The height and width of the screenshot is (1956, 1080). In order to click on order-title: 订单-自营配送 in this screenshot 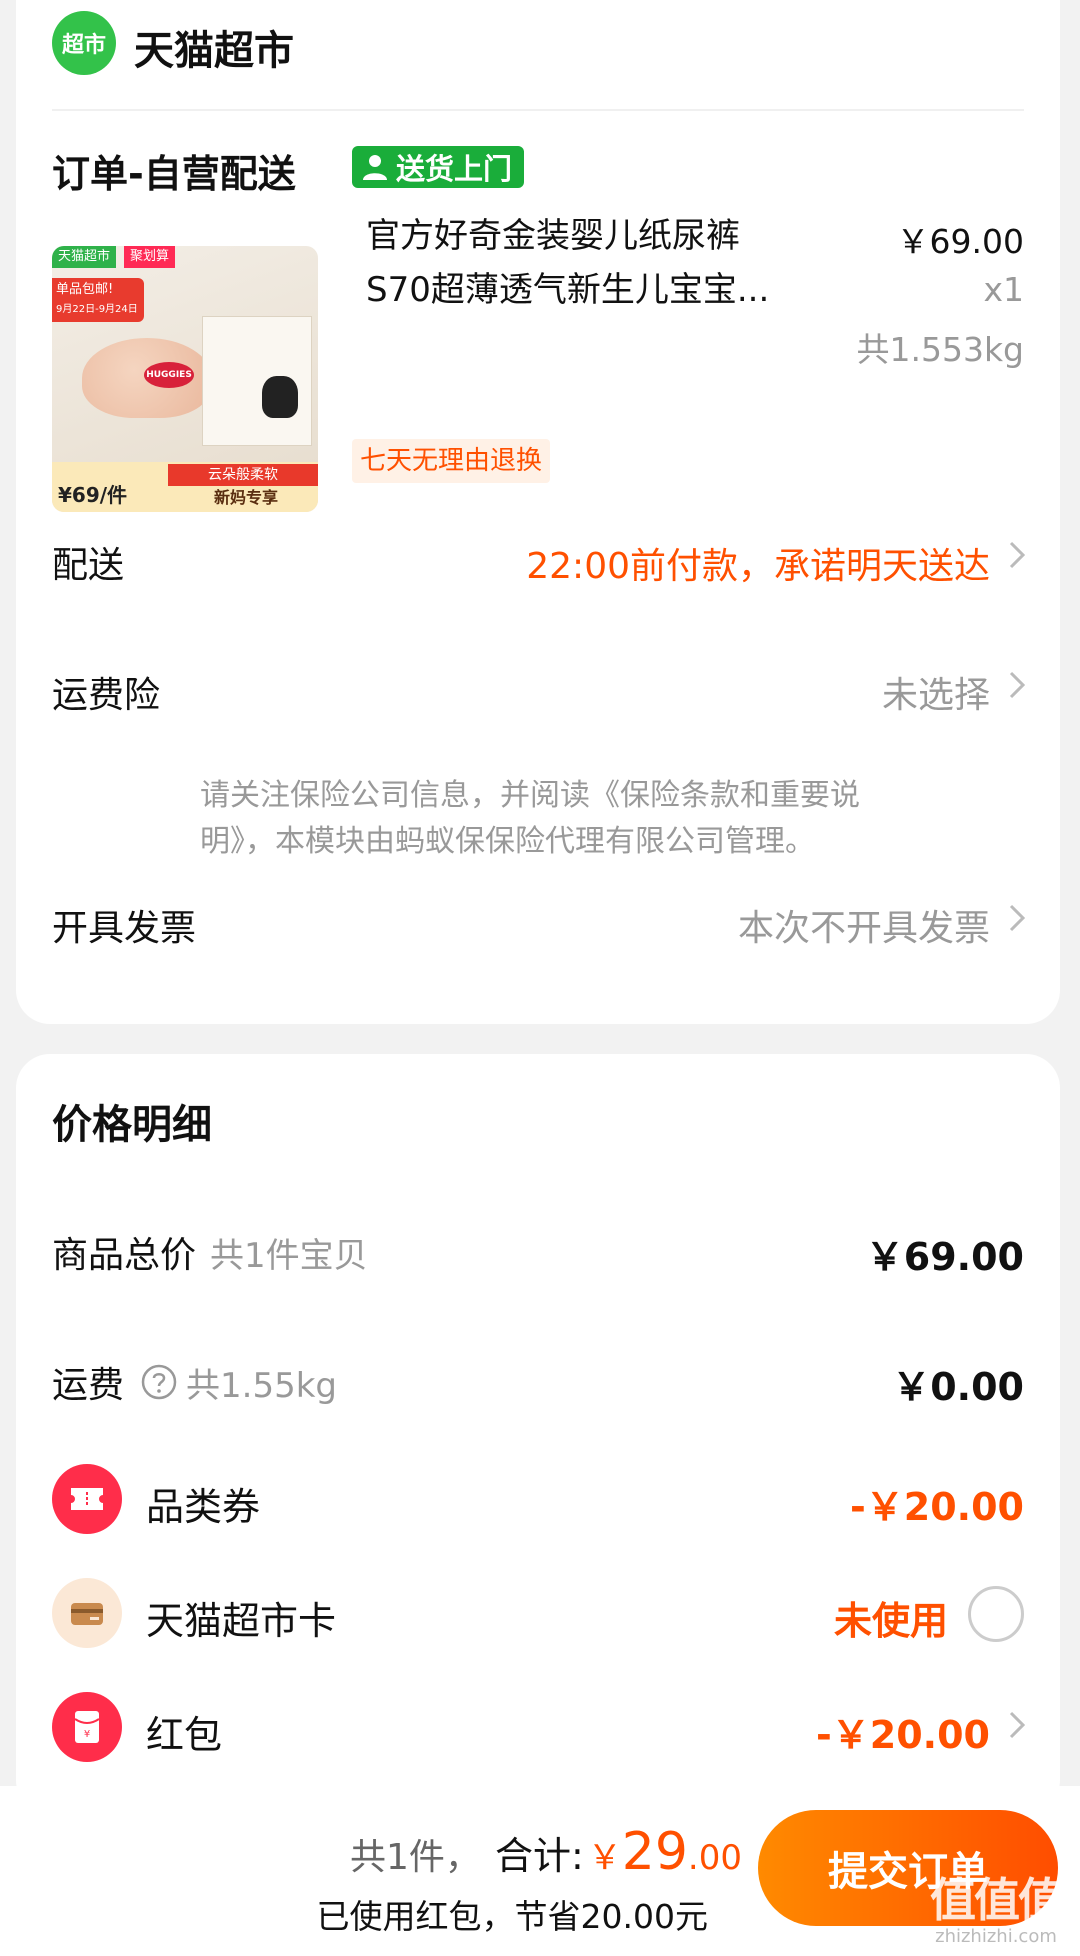, I will do `click(174, 174)`.